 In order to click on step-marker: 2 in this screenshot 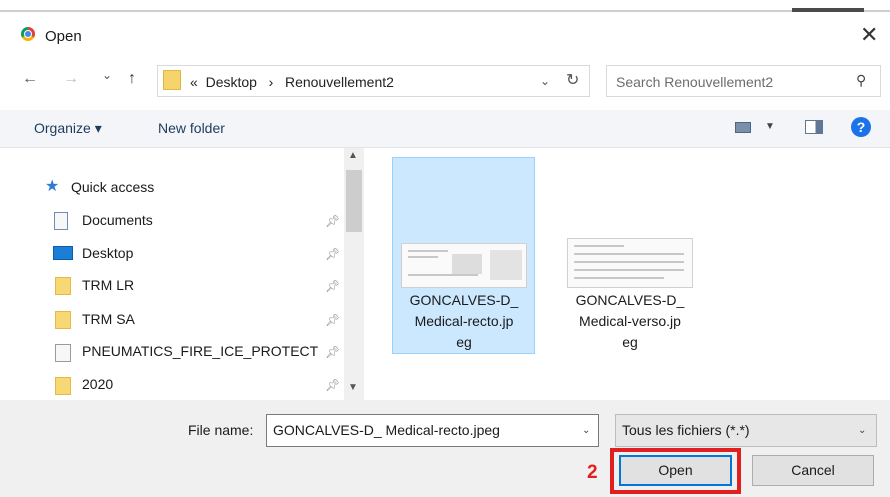, I will do `click(592, 472)`.